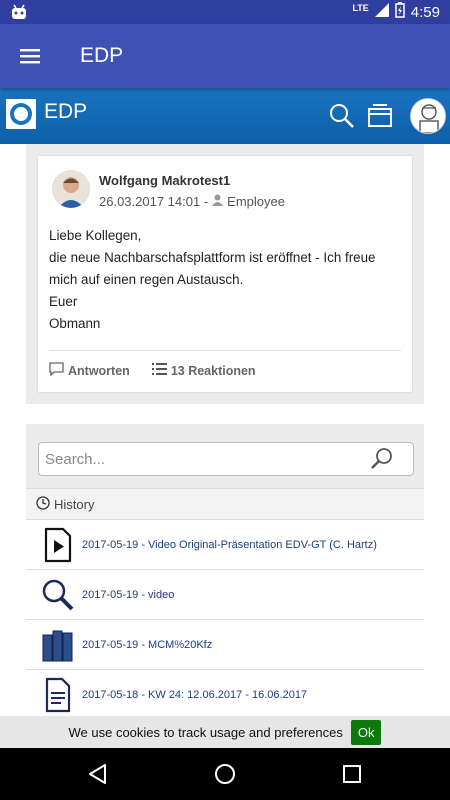  I want to click on author-role: Employee, so click(256, 201).